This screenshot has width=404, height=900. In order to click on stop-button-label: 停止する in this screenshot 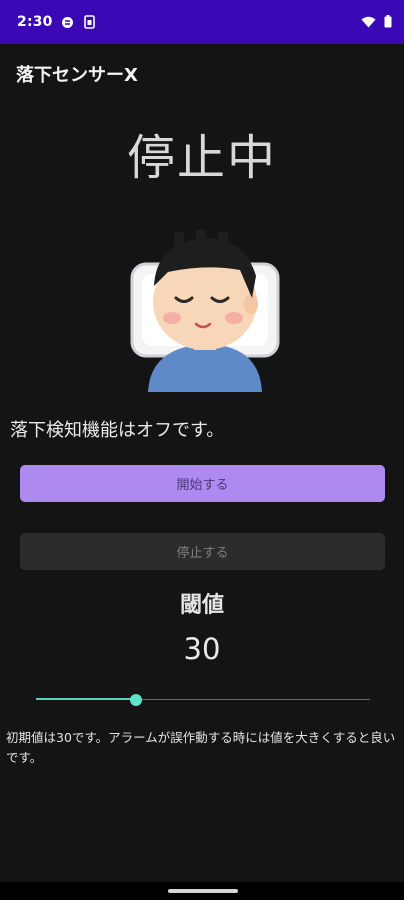, I will do `click(202, 553)`.